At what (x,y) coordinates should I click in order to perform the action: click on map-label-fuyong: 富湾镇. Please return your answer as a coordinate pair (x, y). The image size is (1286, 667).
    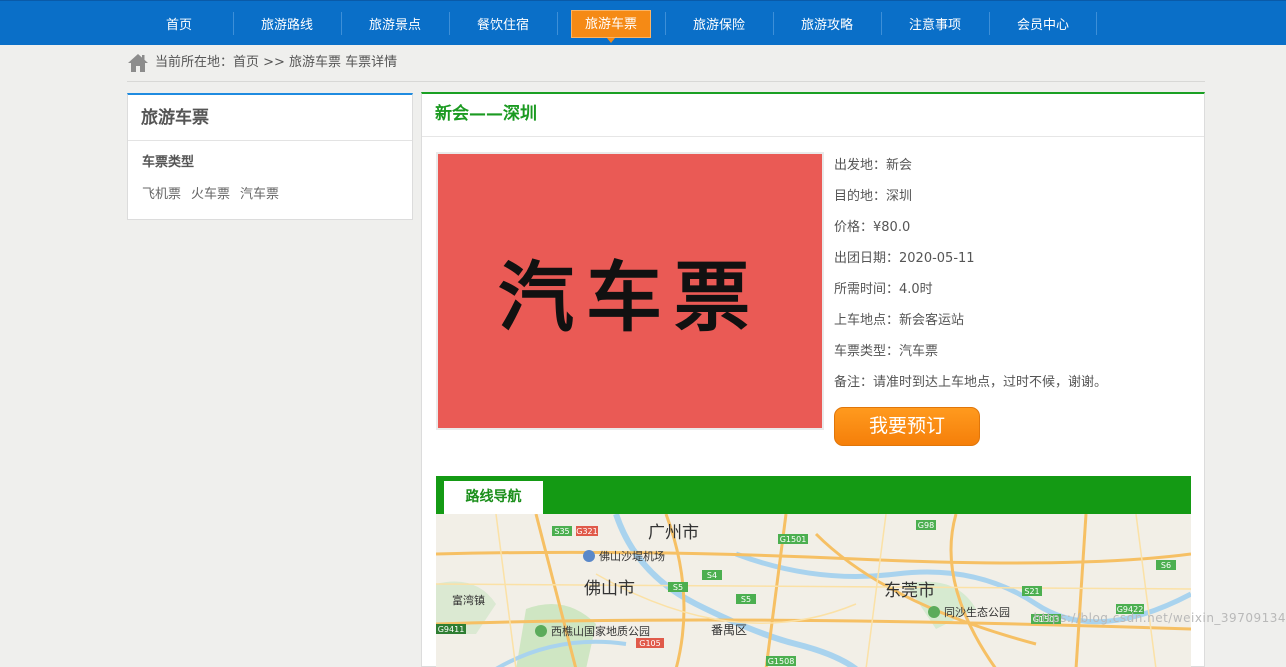
    Looking at the image, I should click on (468, 600).